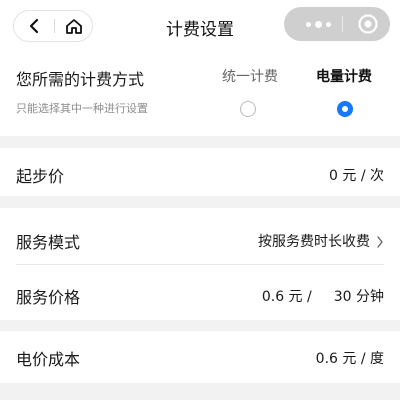 This screenshot has width=400, height=400. Describe the element at coordinates (250, 76) in the screenshot. I see `option-unified-label: 统一计费` at that location.